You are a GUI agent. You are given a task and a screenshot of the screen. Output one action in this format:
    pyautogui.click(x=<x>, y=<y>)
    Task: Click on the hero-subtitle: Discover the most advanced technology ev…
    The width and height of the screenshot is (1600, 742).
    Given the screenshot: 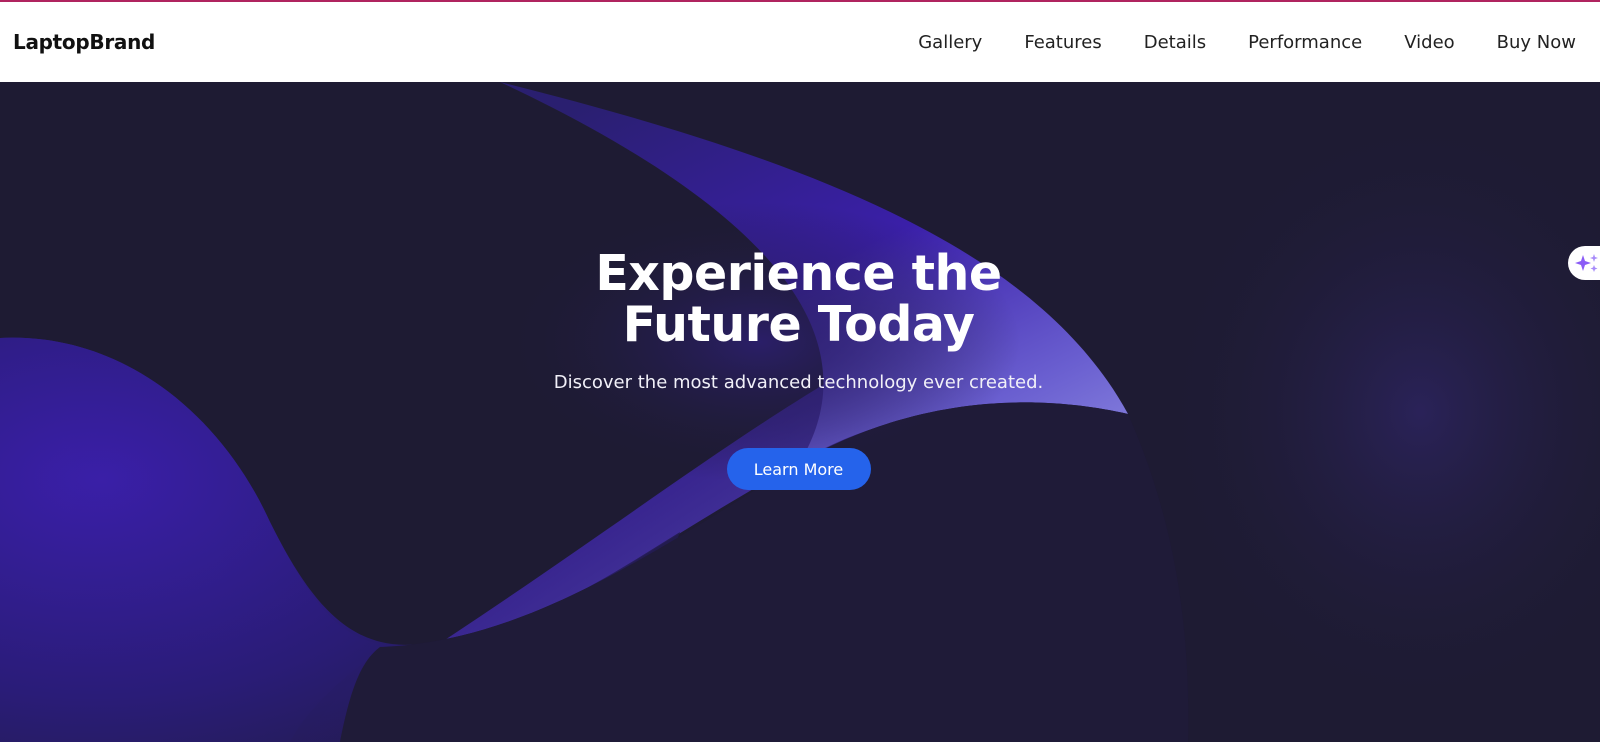 What is the action you would take?
    pyautogui.click(x=798, y=382)
    